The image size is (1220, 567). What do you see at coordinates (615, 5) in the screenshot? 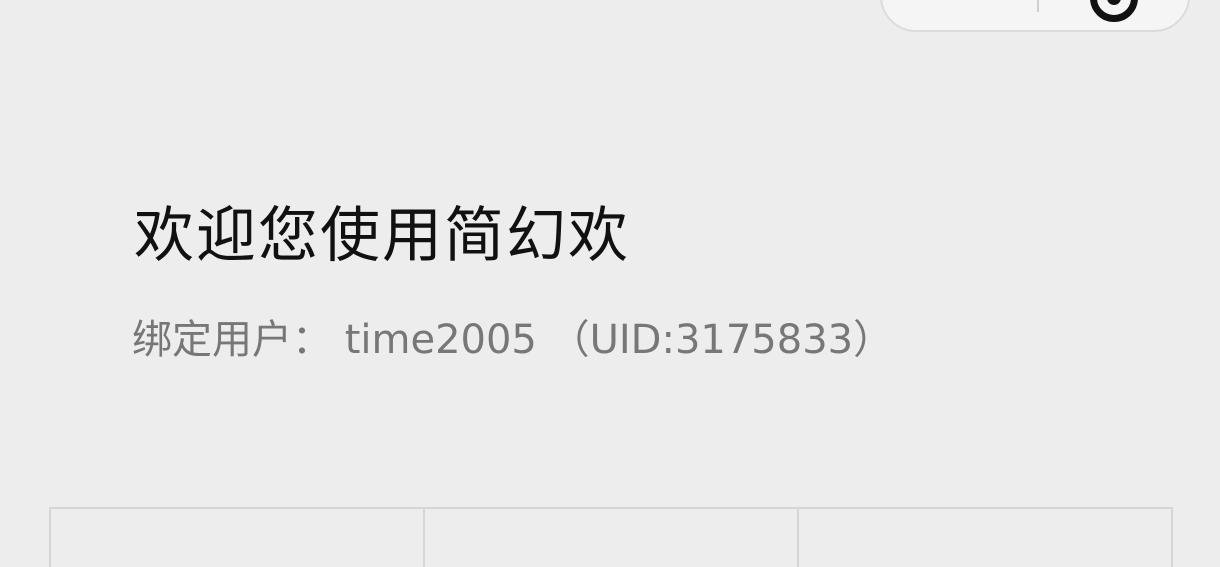
I see `page-title` at bounding box center [615, 5].